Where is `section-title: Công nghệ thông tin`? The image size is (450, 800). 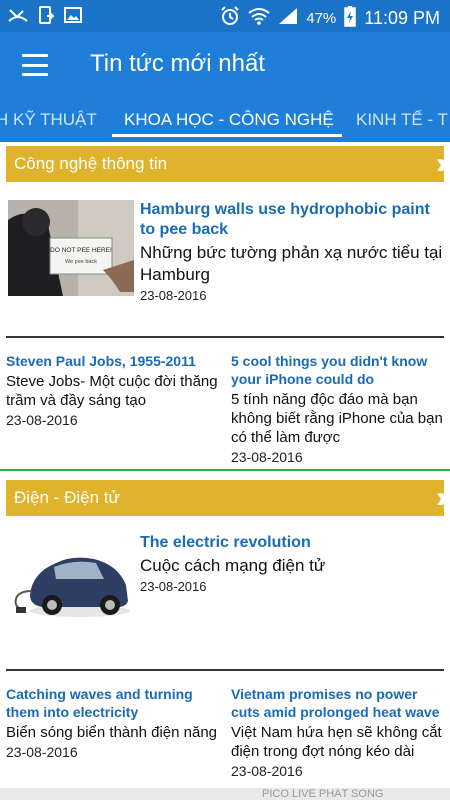
section-title: Công nghệ thông tin is located at coordinates (91, 163).